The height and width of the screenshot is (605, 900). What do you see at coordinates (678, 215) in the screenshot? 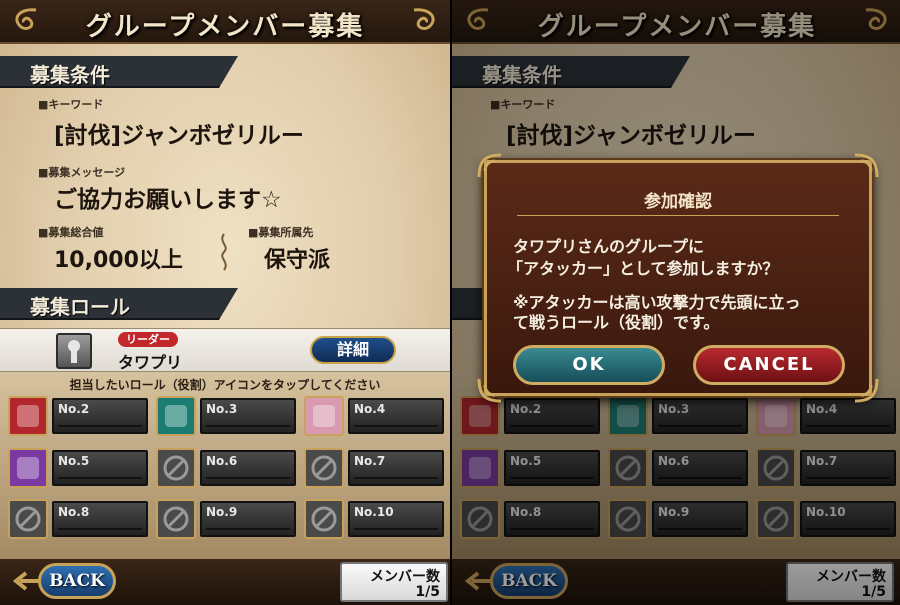
I see `dialog-divider` at bounding box center [678, 215].